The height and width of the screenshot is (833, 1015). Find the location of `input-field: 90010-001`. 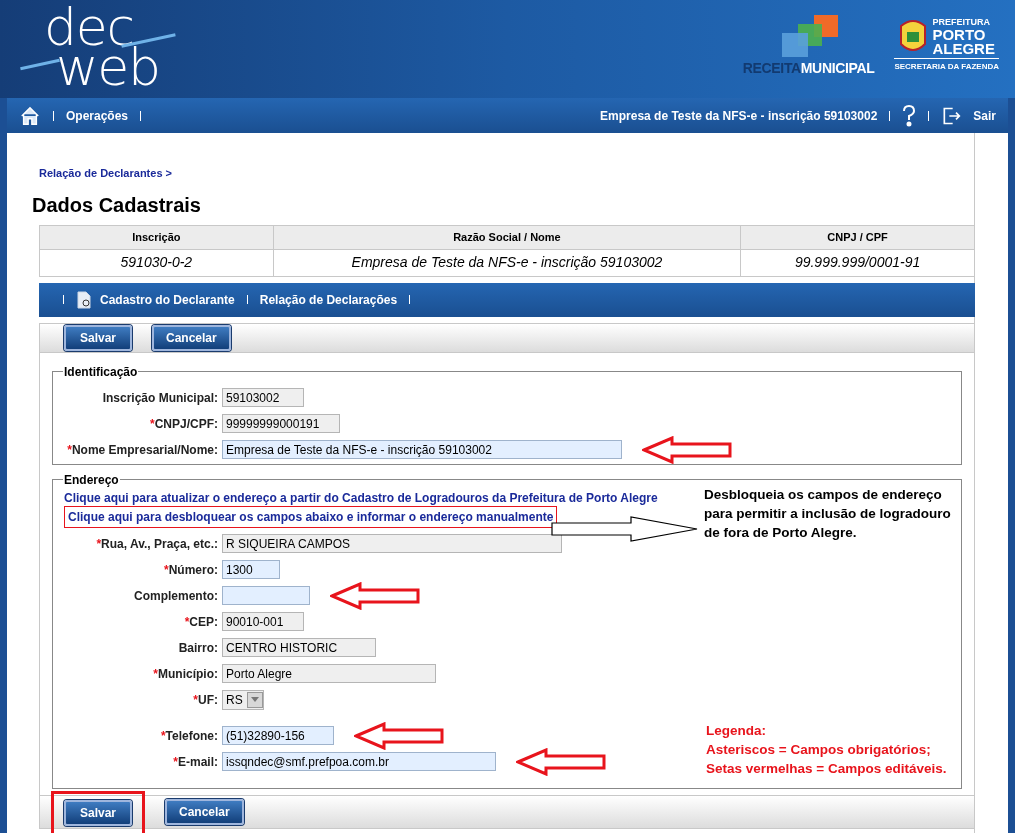

input-field: 90010-001 is located at coordinates (263, 621).